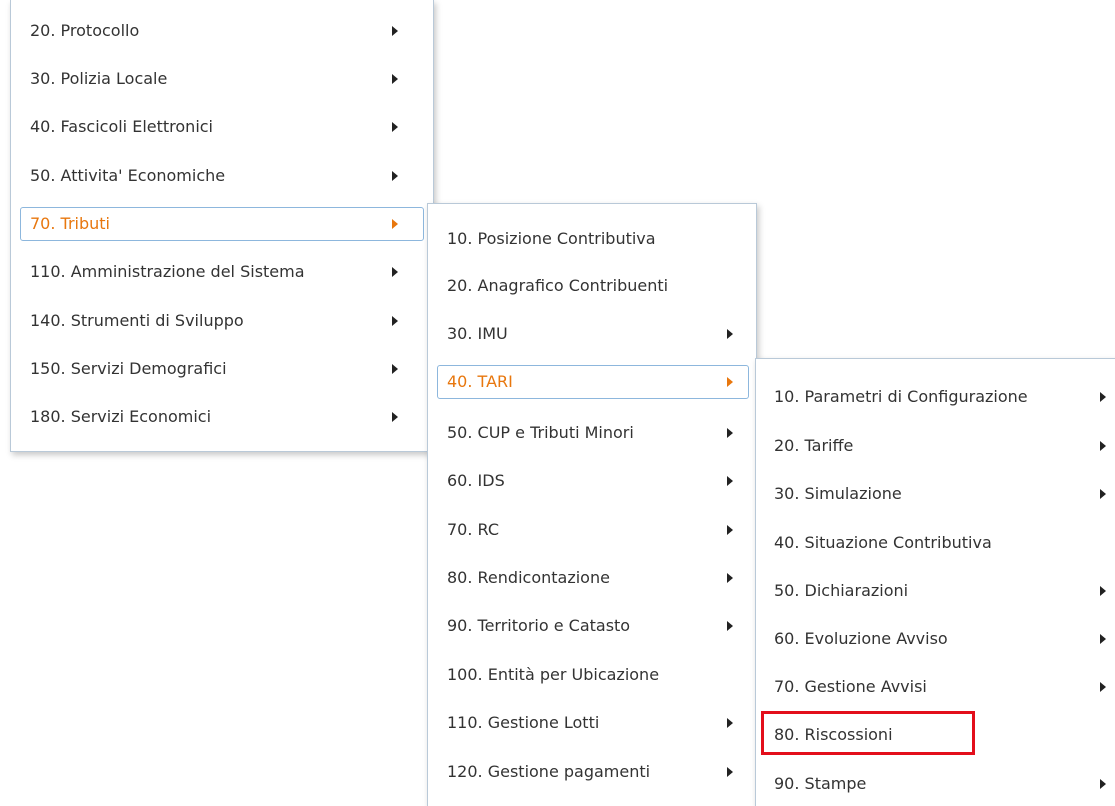 This screenshot has width=1115, height=806. I want to click on menu-item-label: 110. Gestione Lotti, so click(523, 722).